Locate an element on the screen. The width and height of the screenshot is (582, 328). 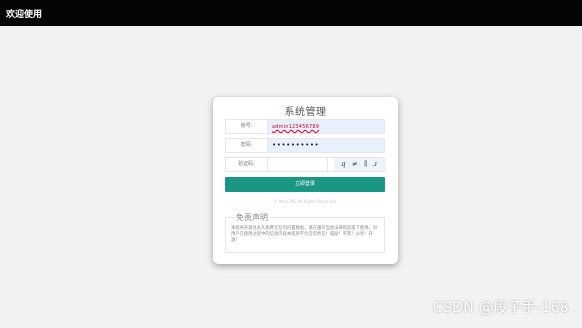
captcha-image: q ≠ ∥ ɹ is located at coordinates (360, 164).